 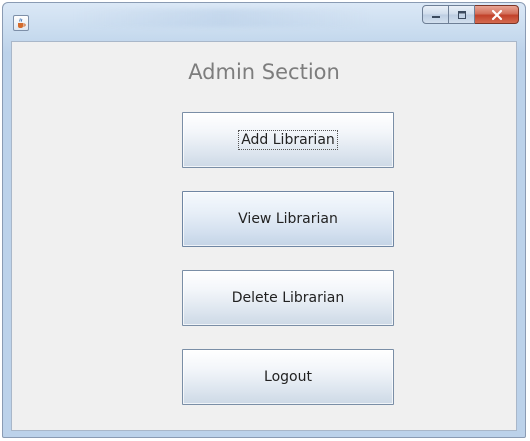 What do you see at coordinates (264, 72) in the screenshot?
I see `page-title: Admin Section` at bounding box center [264, 72].